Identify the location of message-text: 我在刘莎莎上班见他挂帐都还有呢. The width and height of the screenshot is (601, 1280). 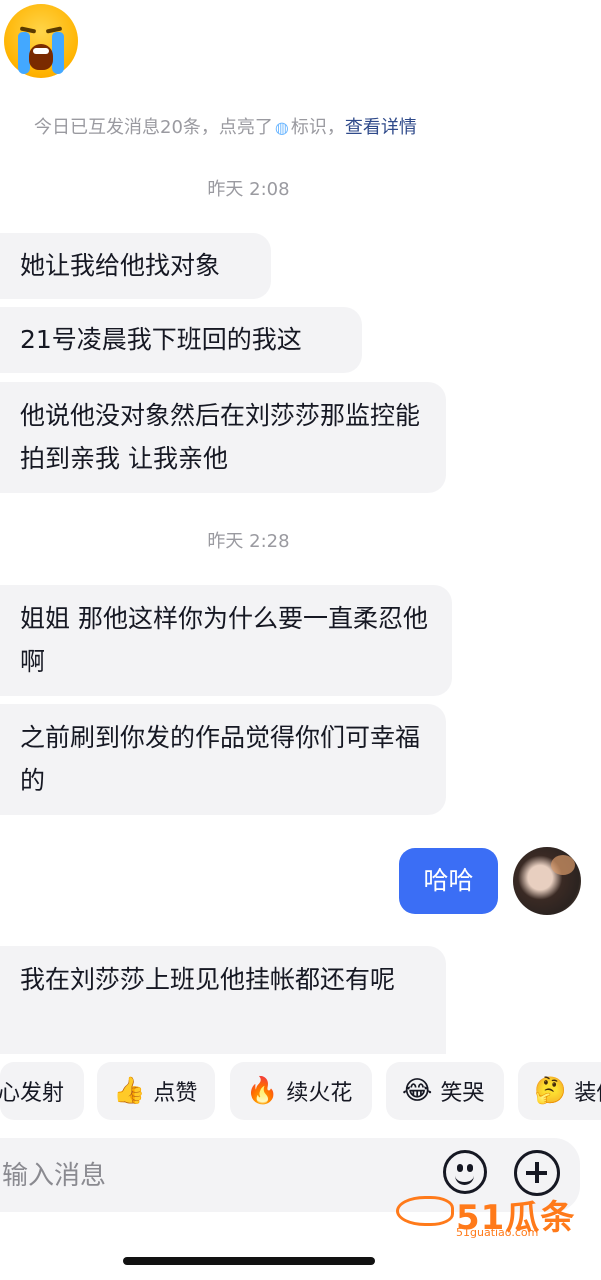
(208, 979).